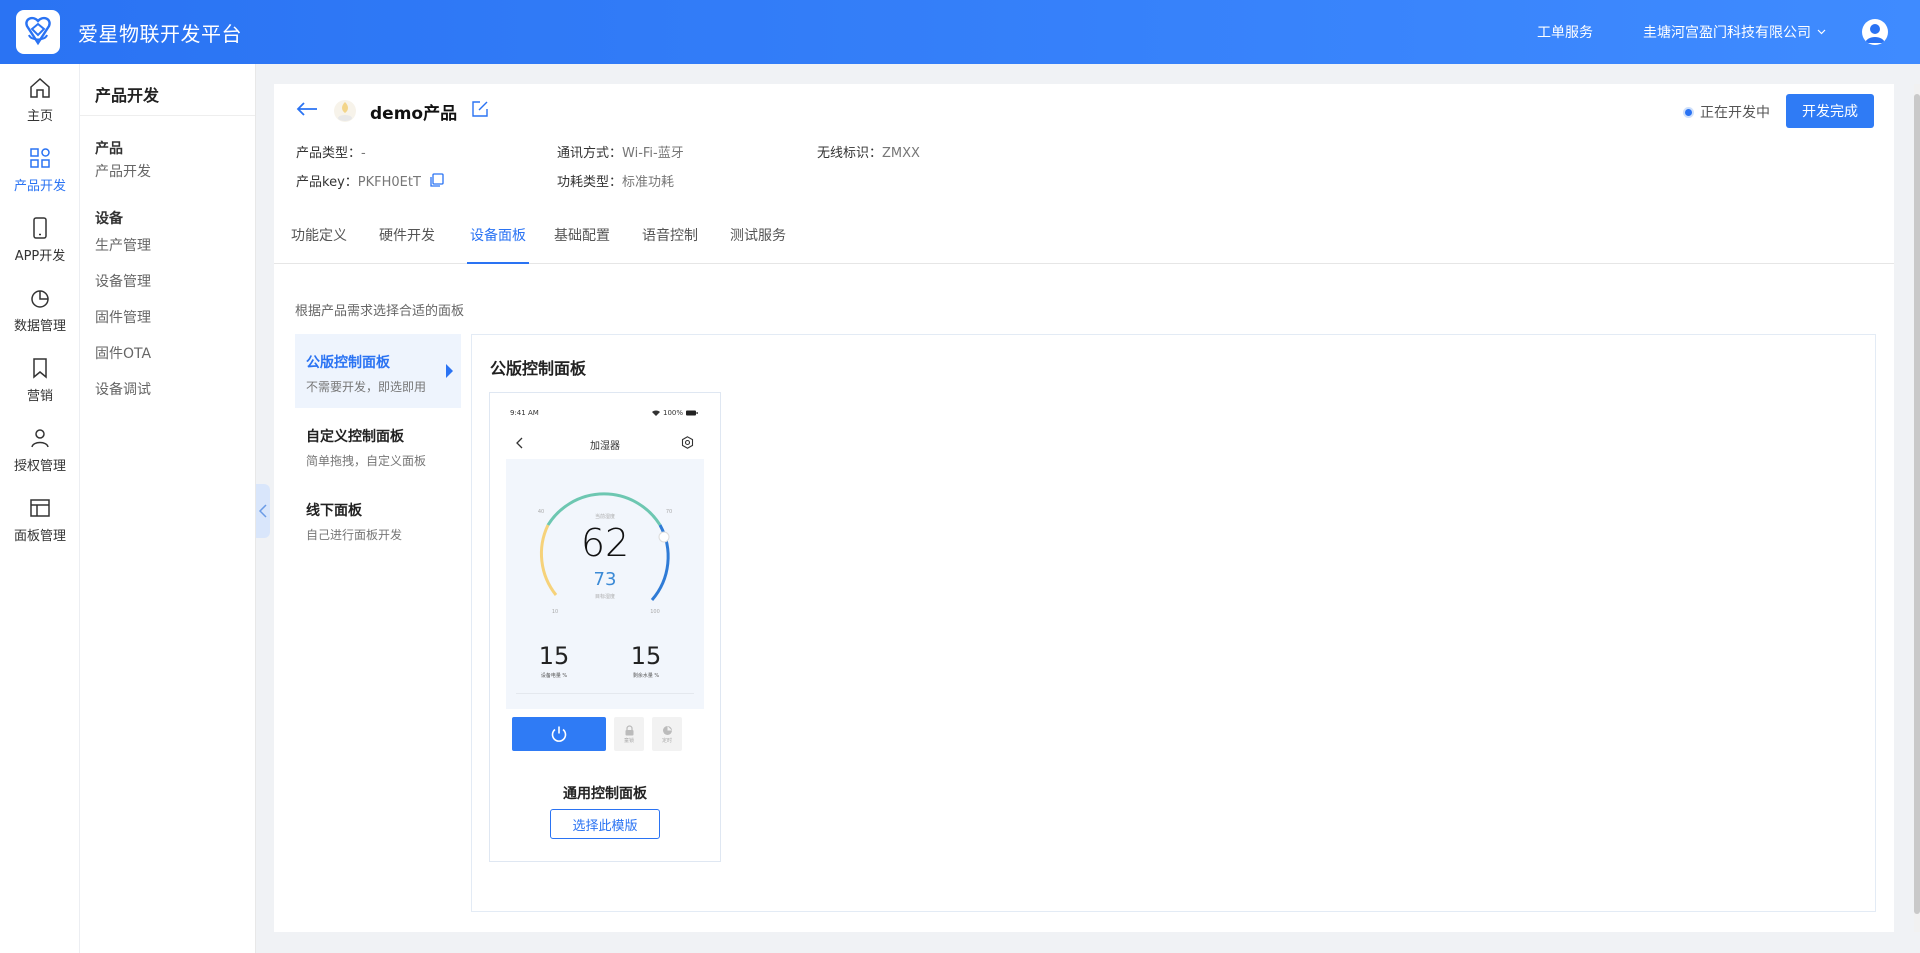  I want to click on user-avatar, so click(1875, 32).